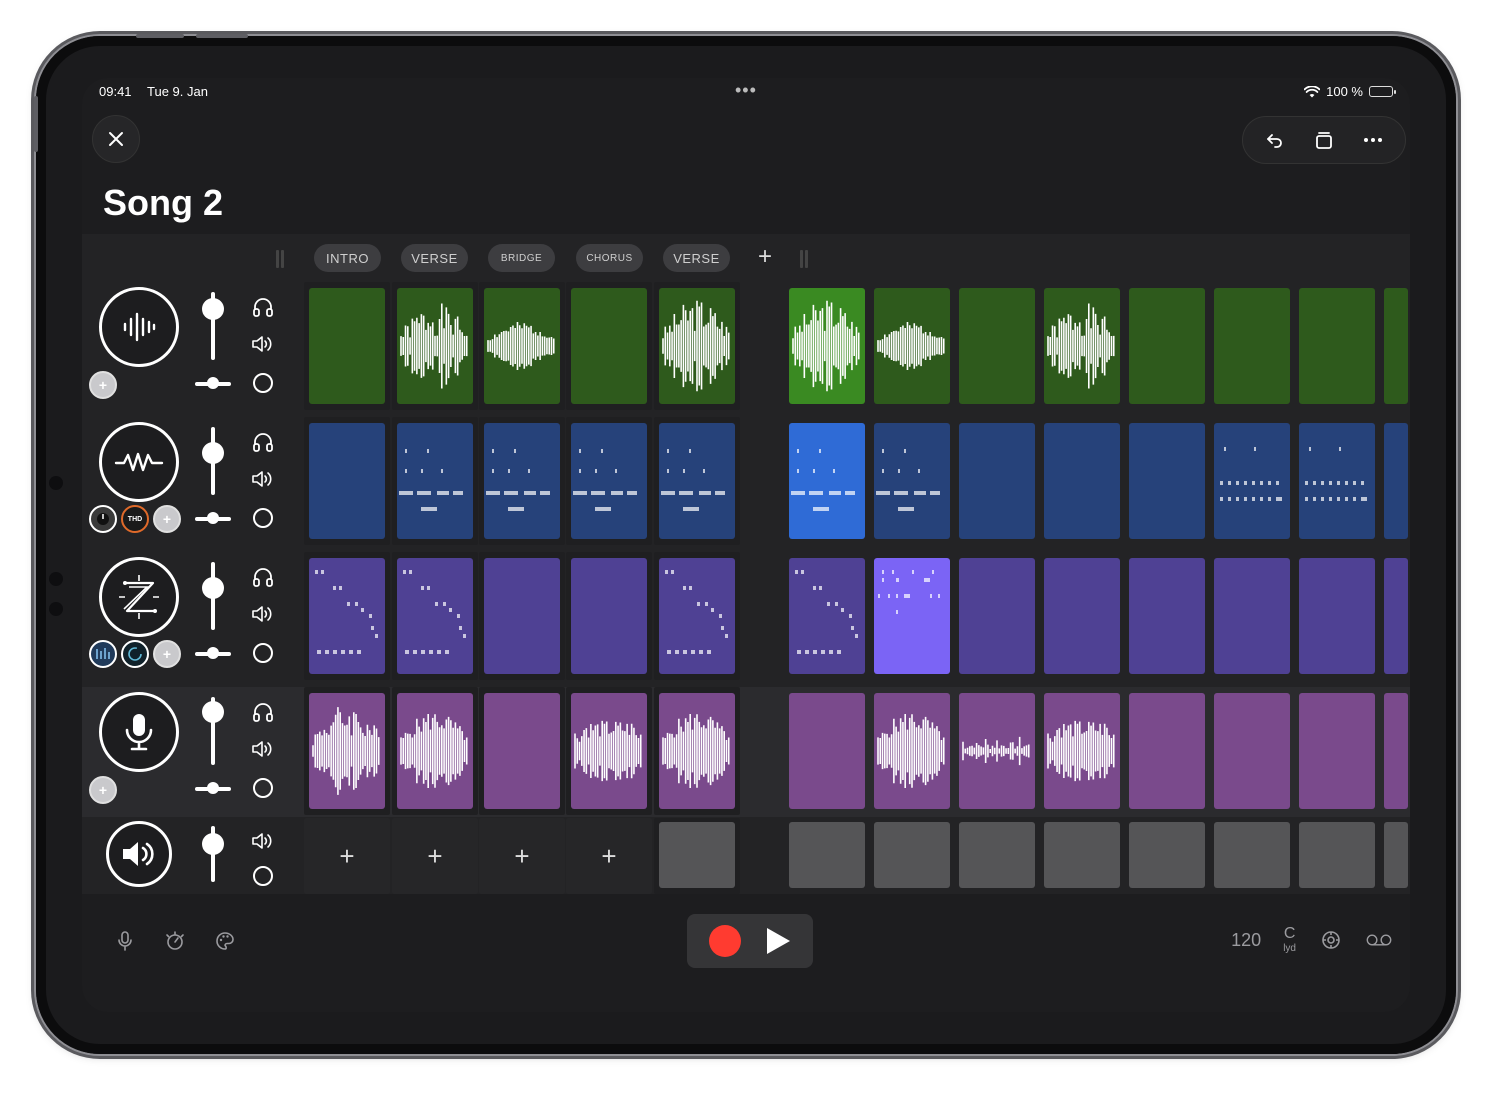  What do you see at coordinates (609, 258) in the screenshot?
I see `scene-chorus: CHORUS` at bounding box center [609, 258].